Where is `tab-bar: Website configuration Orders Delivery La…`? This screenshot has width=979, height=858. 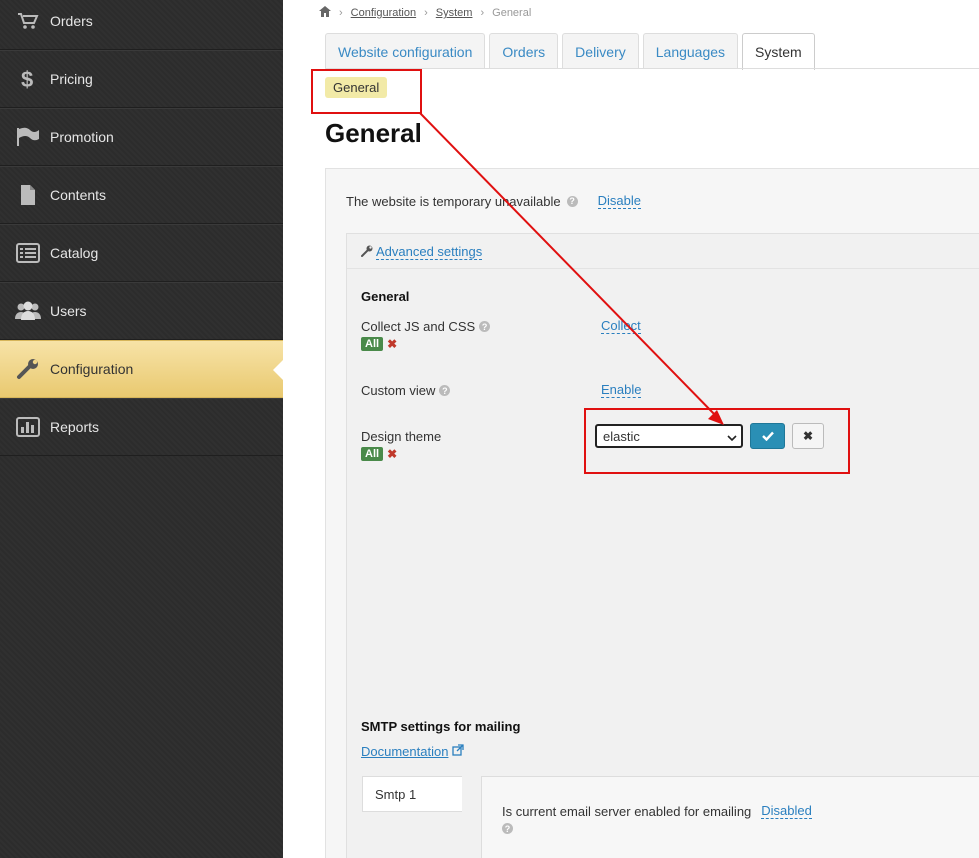
tab-bar: Website configuration Orders Delivery La… is located at coordinates (570, 51).